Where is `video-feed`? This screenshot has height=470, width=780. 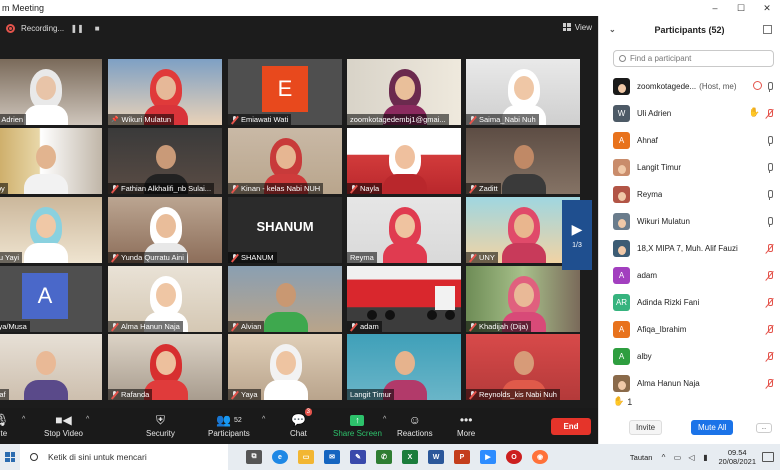 video-feed is located at coordinates (51, 161).